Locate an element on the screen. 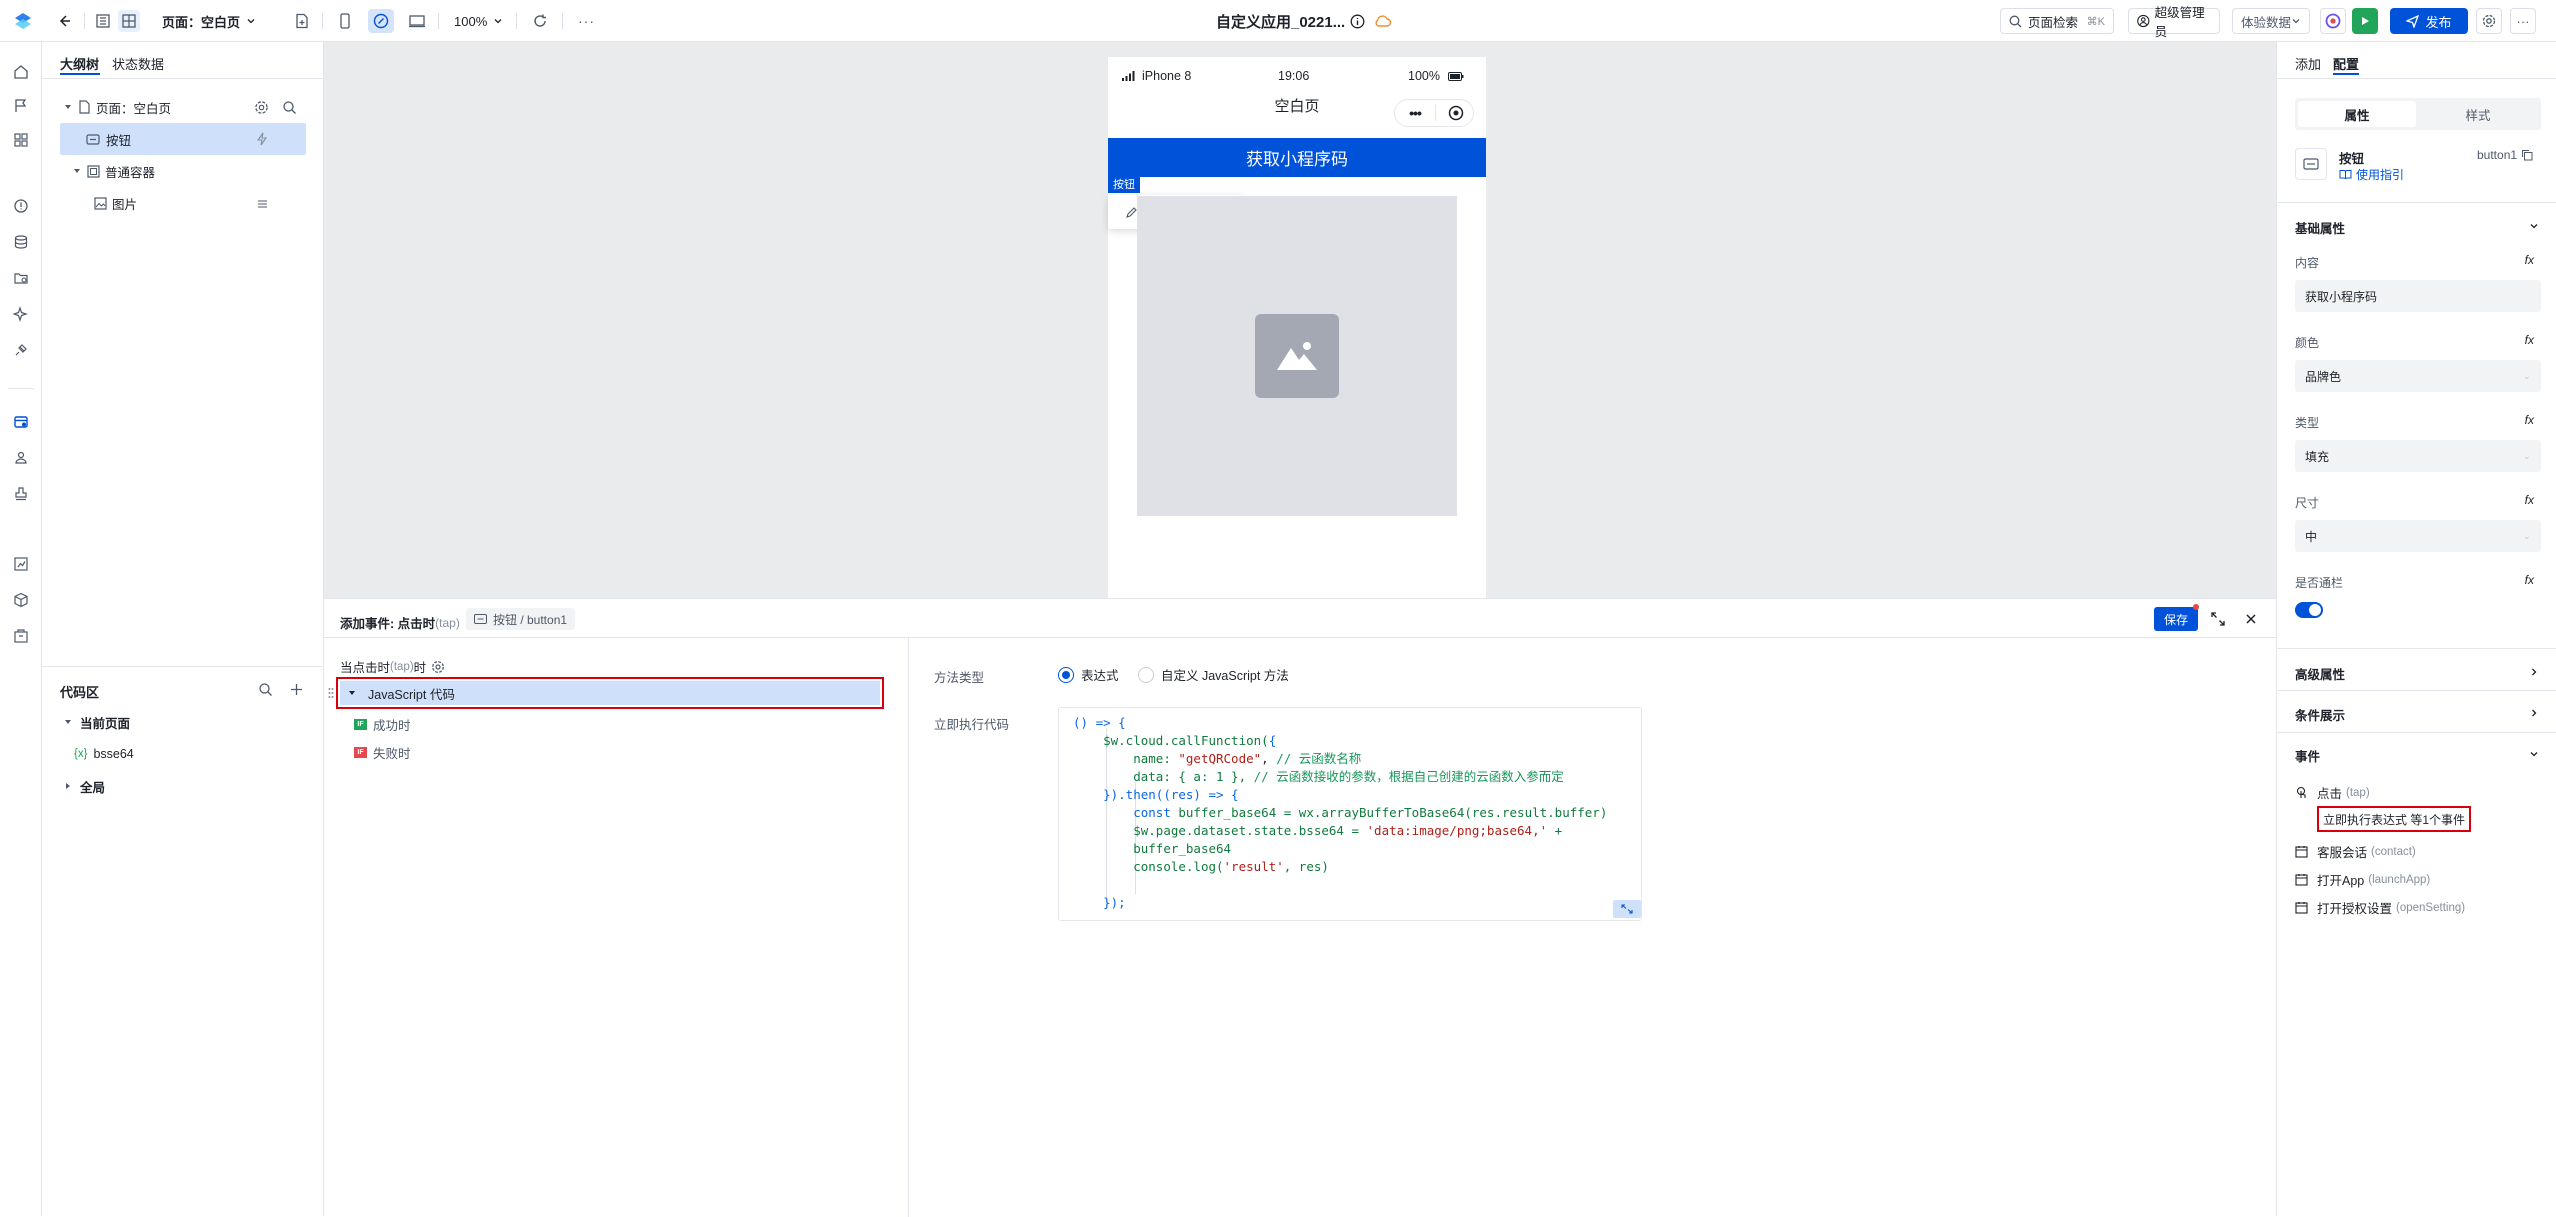 The height and width of the screenshot is (1217, 2556). basic-props-header: 基础属性 is located at coordinates (2320, 227).